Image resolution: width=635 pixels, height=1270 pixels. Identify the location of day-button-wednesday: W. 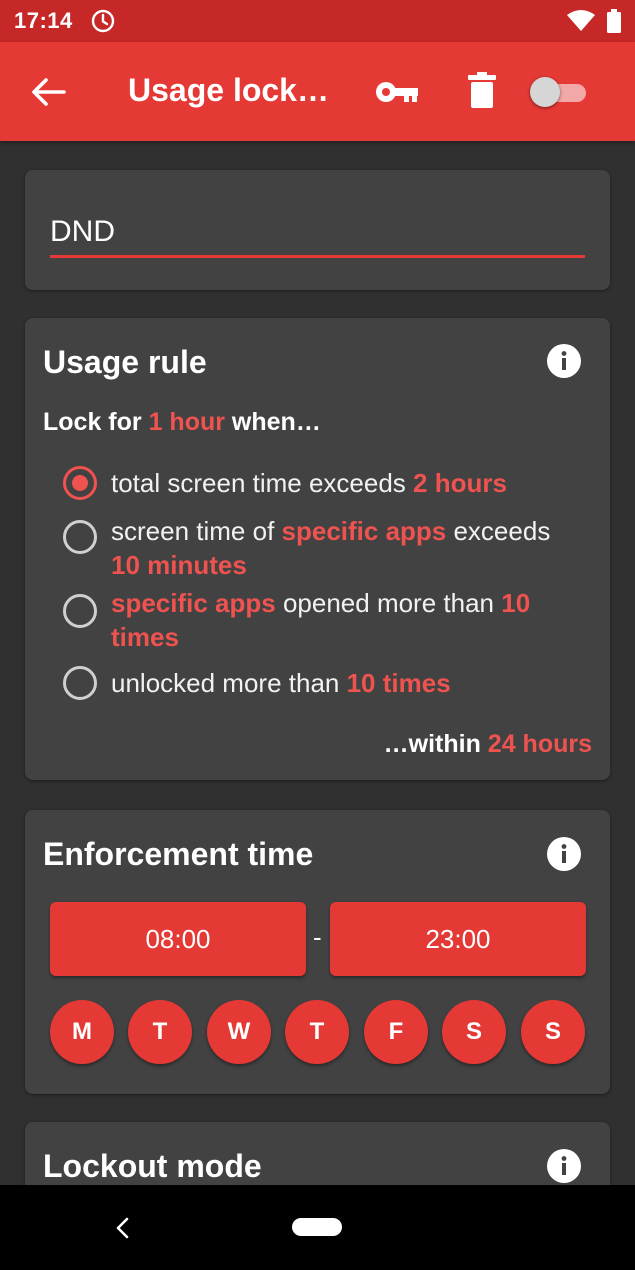
(239, 1032).